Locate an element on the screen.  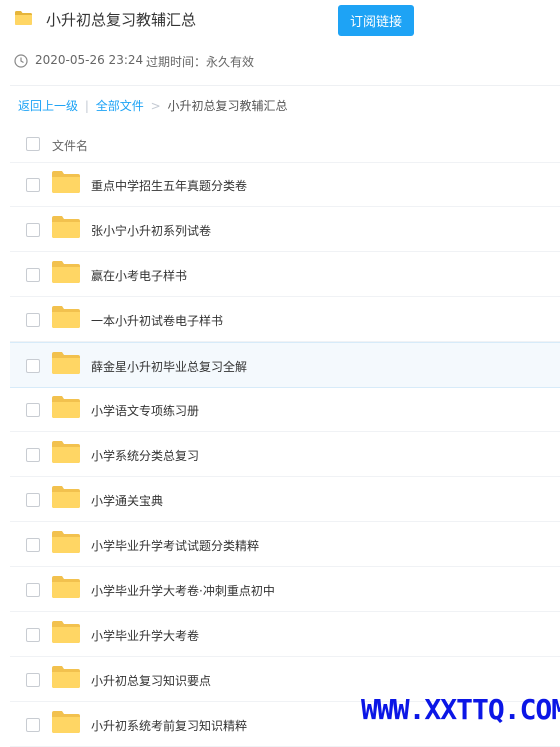
select-all-checkbox is located at coordinates (33, 144).